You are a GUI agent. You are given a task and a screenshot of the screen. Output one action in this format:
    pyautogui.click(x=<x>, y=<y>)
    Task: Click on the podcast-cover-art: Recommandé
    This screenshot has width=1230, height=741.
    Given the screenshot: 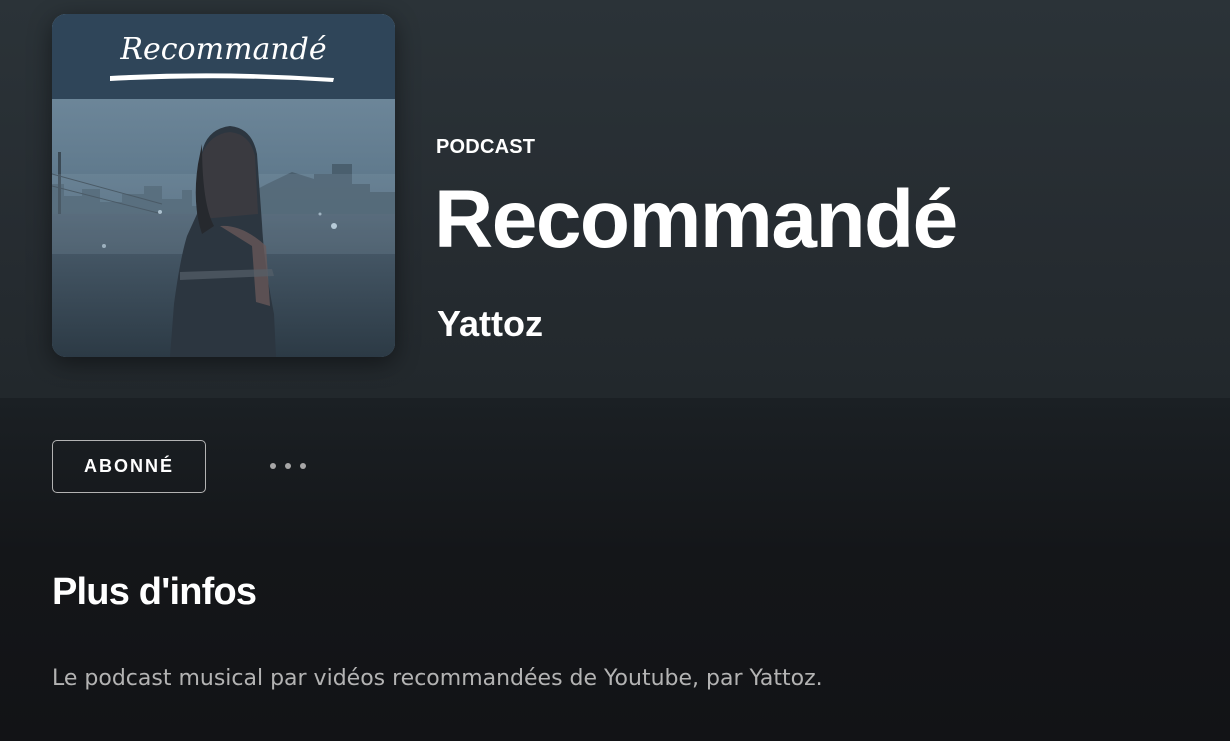 What is the action you would take?
    pyautogui.click(x=223, y=185)
    